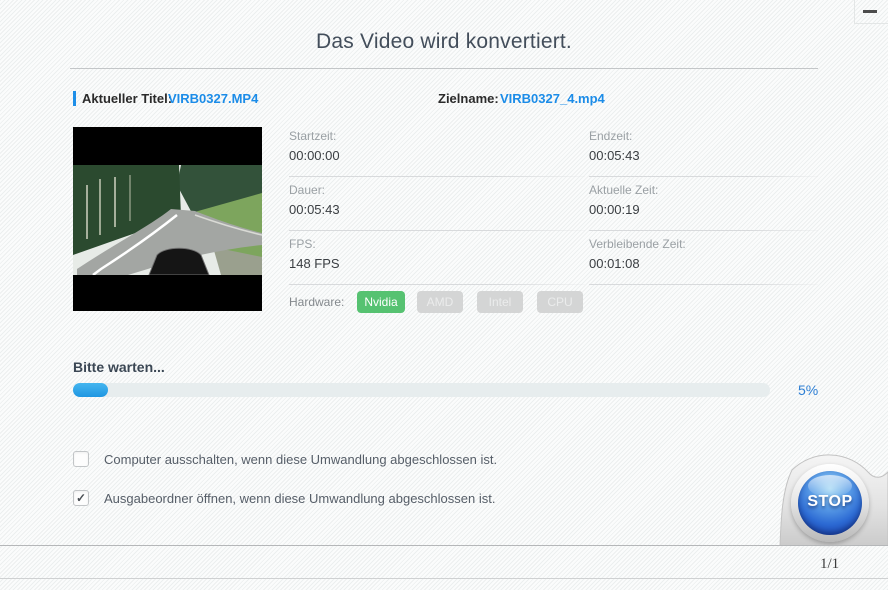 Image resolution: width=888 pixels, height=590 pixels. What do you see at coordinates (307, 190) in the screenshot?
I see `field-label: Dauer:` at bounding box center [307, 190].